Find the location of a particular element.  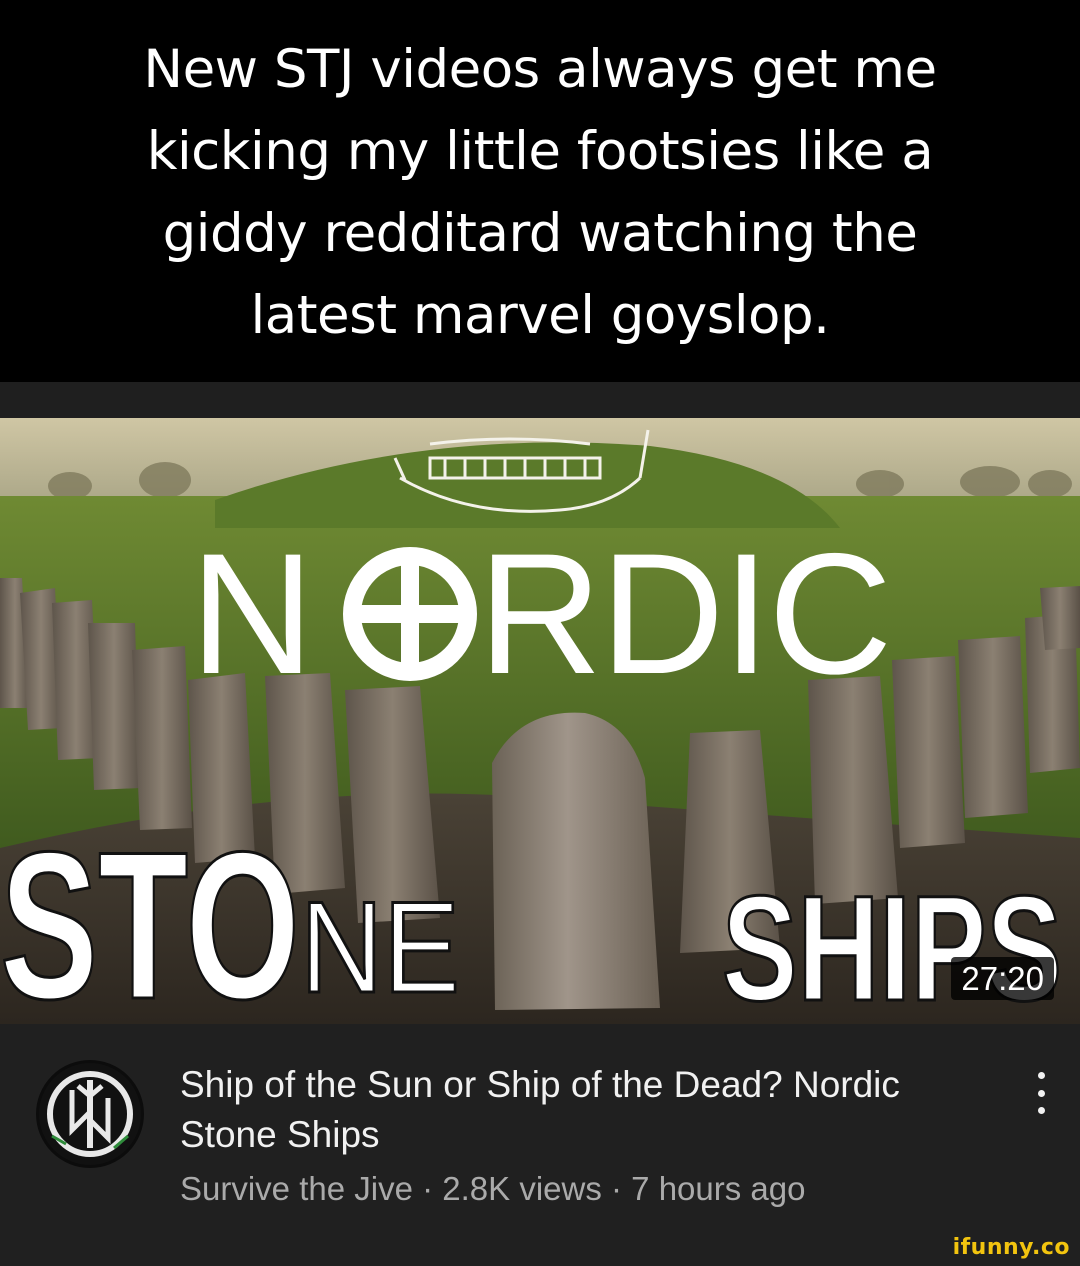

caption-line: latest marvel goyslop. is located at coordinates (540, 315).